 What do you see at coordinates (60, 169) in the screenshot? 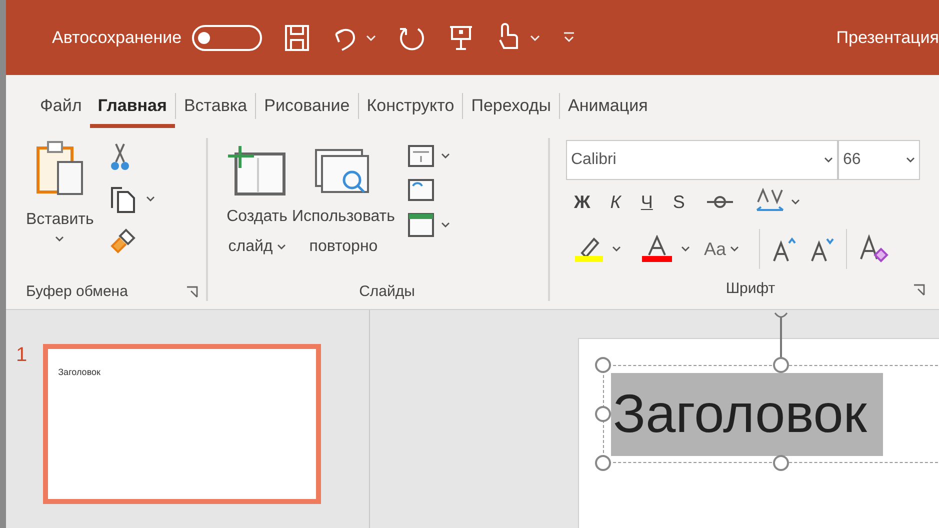
I see `clipboard-icon` at bounding box center [60, 169].